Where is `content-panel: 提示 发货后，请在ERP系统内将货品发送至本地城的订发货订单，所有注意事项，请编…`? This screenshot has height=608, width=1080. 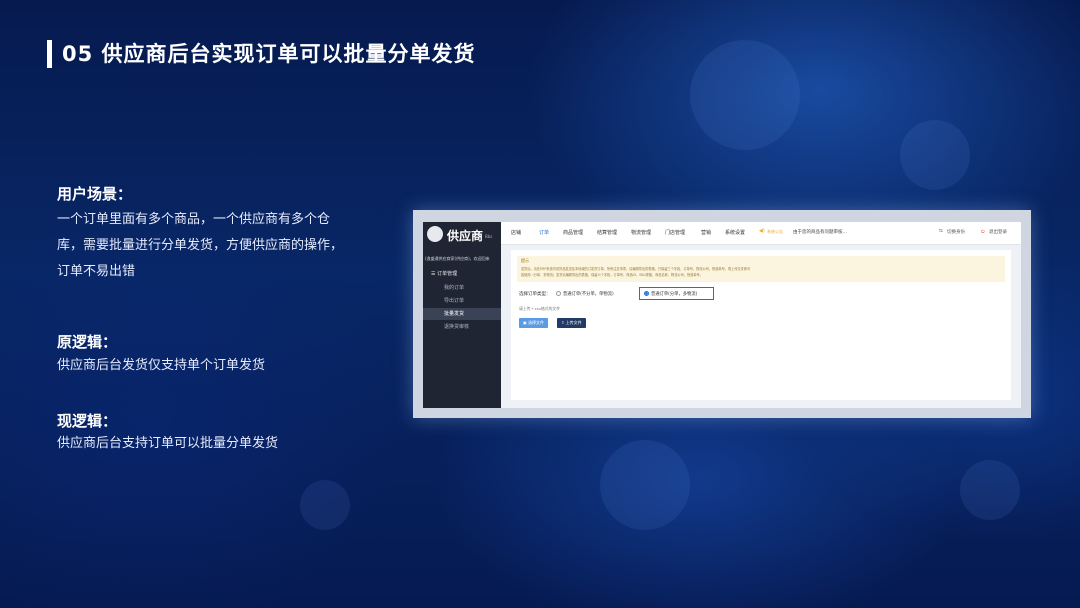 content-panel: 提示 发货后，请在ERP系统内将货品发送至本地城的订发货订单，所有注意事项，请编… is located at coordinates (761, 325).